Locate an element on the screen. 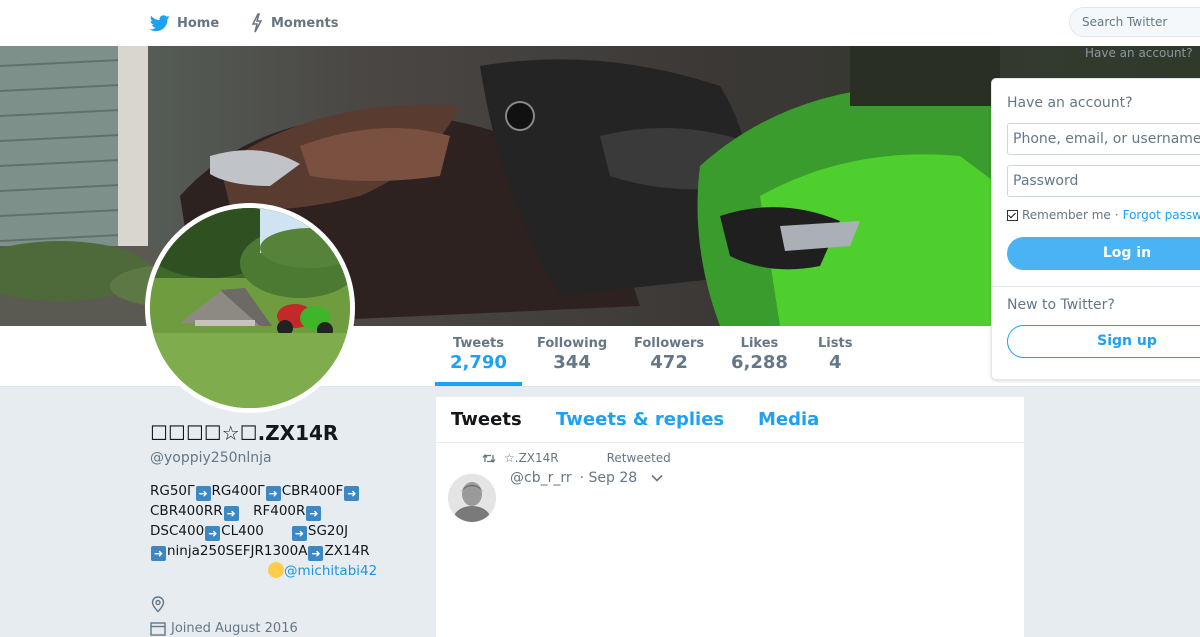  bio-text: RF400R is located at coordinates (272, 511).